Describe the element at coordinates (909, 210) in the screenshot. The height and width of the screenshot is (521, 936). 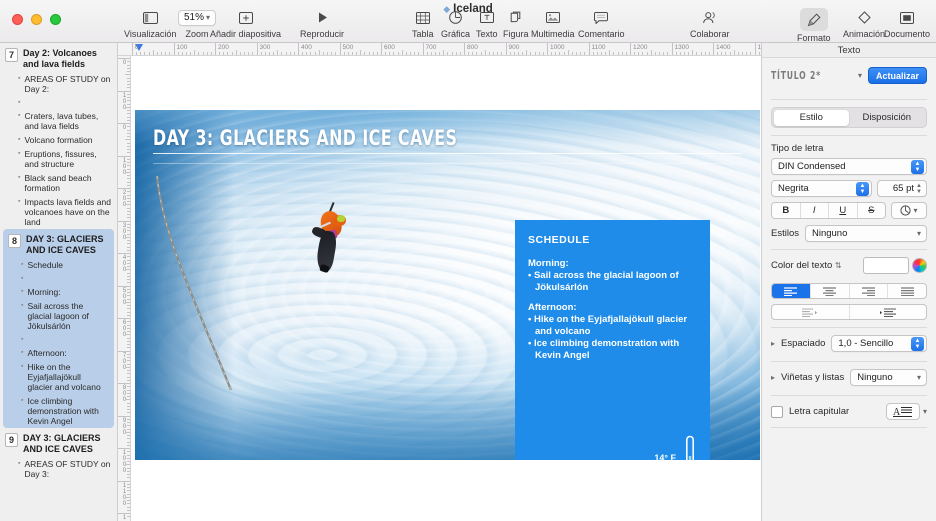
I see `advanced-font-options-button: ▾` at that location.